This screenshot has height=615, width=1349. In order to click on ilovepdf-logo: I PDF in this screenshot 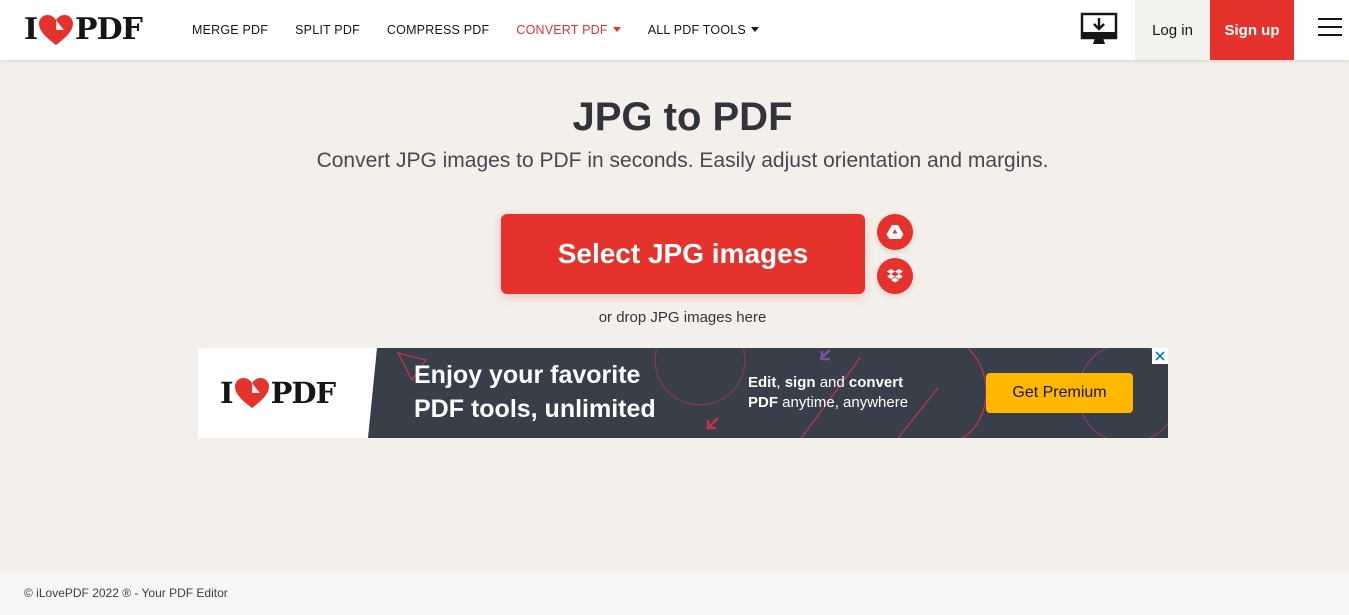, I will do `click(83, 29)`.